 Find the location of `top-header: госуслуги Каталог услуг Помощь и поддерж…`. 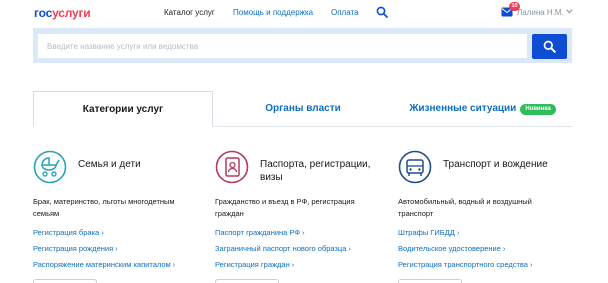

top-header: госуслуги Каталог услуг Помощь и поддерж… is located at coordinates (304, 13).